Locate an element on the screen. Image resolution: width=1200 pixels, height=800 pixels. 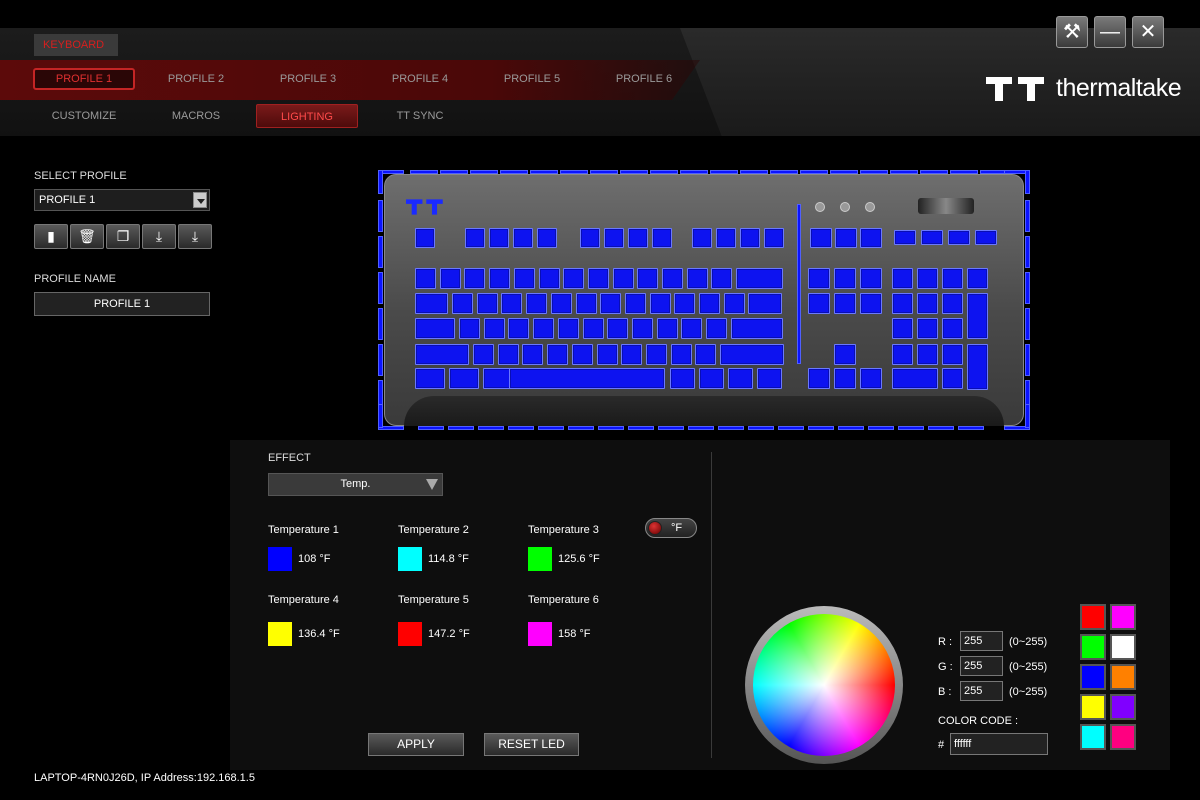
minimize-button: — is located at coordinates (1110, 32).